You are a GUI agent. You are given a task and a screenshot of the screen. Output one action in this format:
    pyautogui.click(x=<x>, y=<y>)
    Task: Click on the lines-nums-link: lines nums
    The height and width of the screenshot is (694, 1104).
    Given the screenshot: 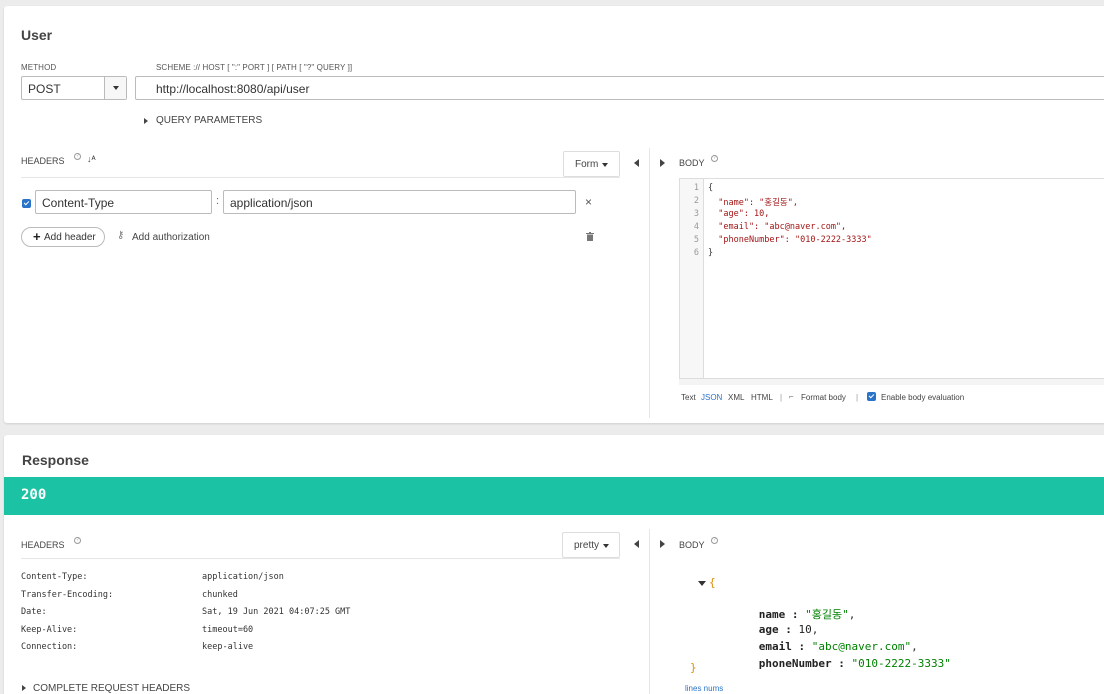 What is the action you would take?
    pyautogui.click(x=704, y=688)
    